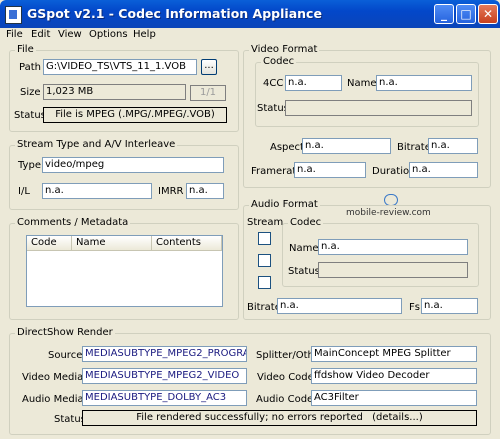 The image size is (500, 439). I want to click on video-bitrate-label: Bitrate, so click(414, 147).